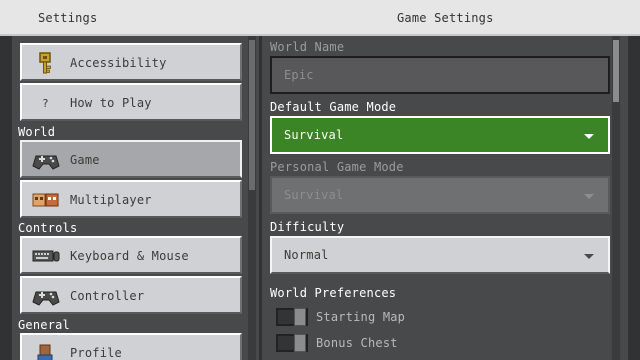 The height and width of the screenshot is (360, 640). I want to click on sidebar-item-accessibility: Accessibility, so click(131, 62).